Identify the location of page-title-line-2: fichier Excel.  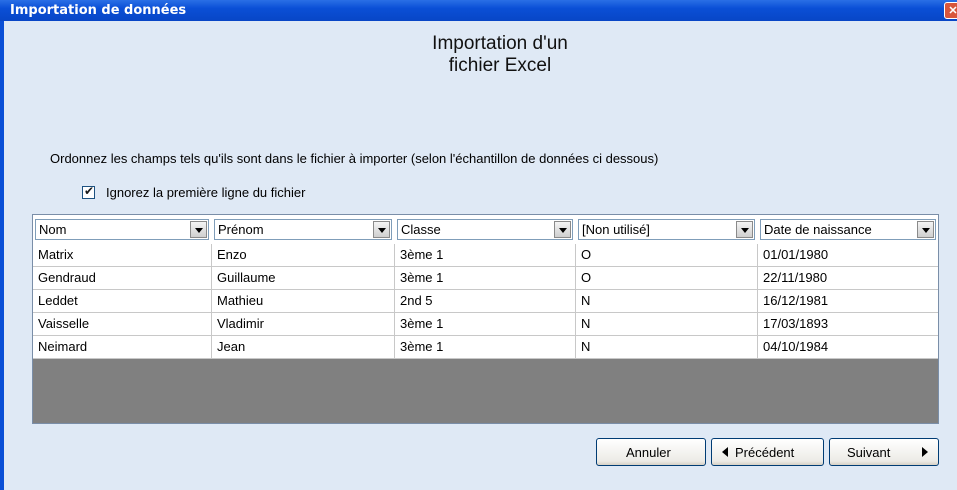
(500, 65).